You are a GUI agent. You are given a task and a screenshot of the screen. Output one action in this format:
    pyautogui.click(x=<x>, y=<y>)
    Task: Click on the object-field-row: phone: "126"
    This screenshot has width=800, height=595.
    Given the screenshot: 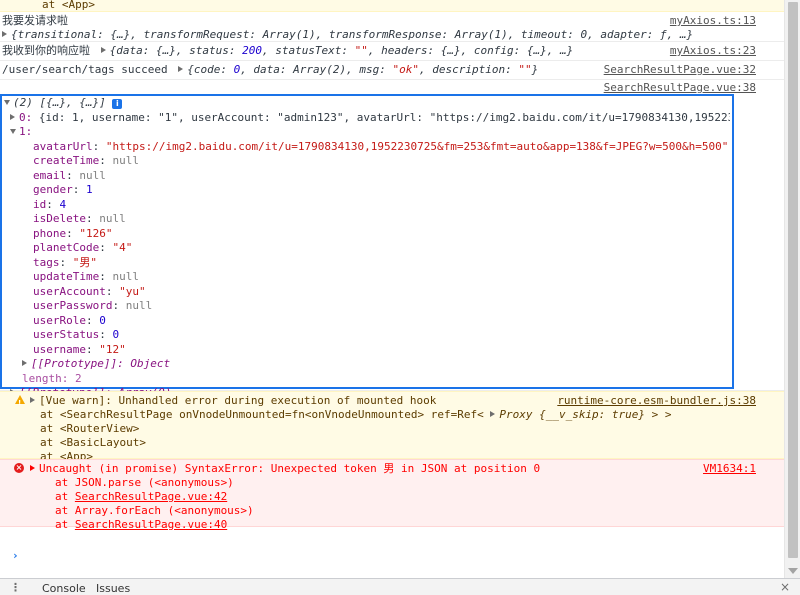 What is the action you would take?
    pyautogui.click(x=73, y=233)
    